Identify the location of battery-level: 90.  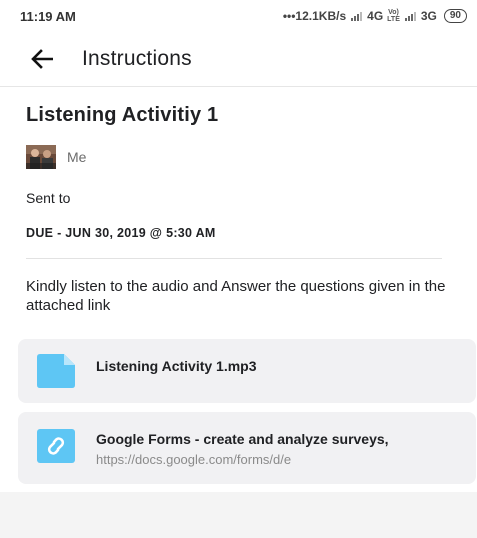
(455, 15).